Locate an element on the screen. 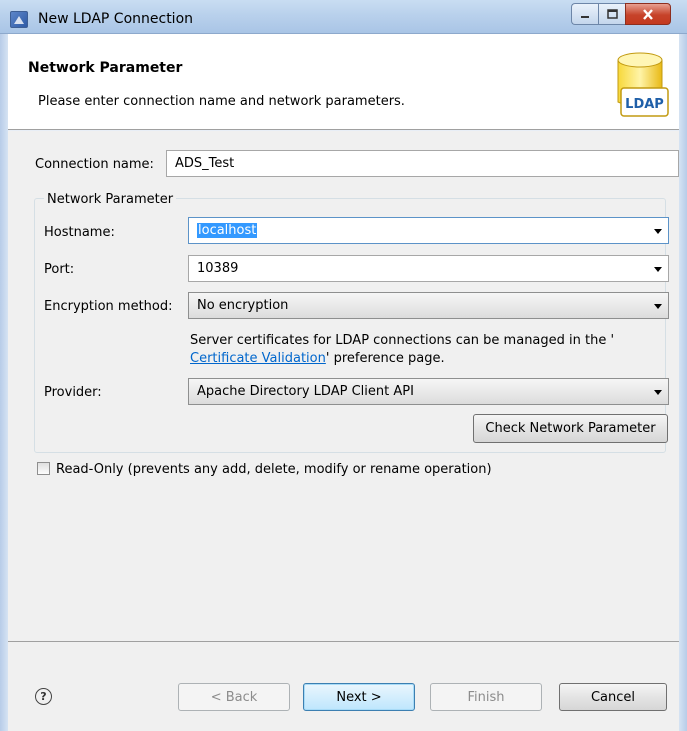 The width and height of the screenshot is (687, 731). check-network-parameter-button: Check Network Parameter is located at coordinates (570, 428).